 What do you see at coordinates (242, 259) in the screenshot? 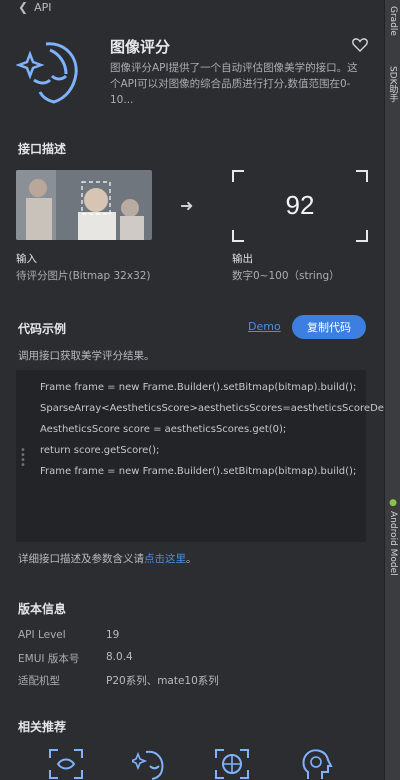
I see `output-label: 输出` at bounding box center [242, 259].